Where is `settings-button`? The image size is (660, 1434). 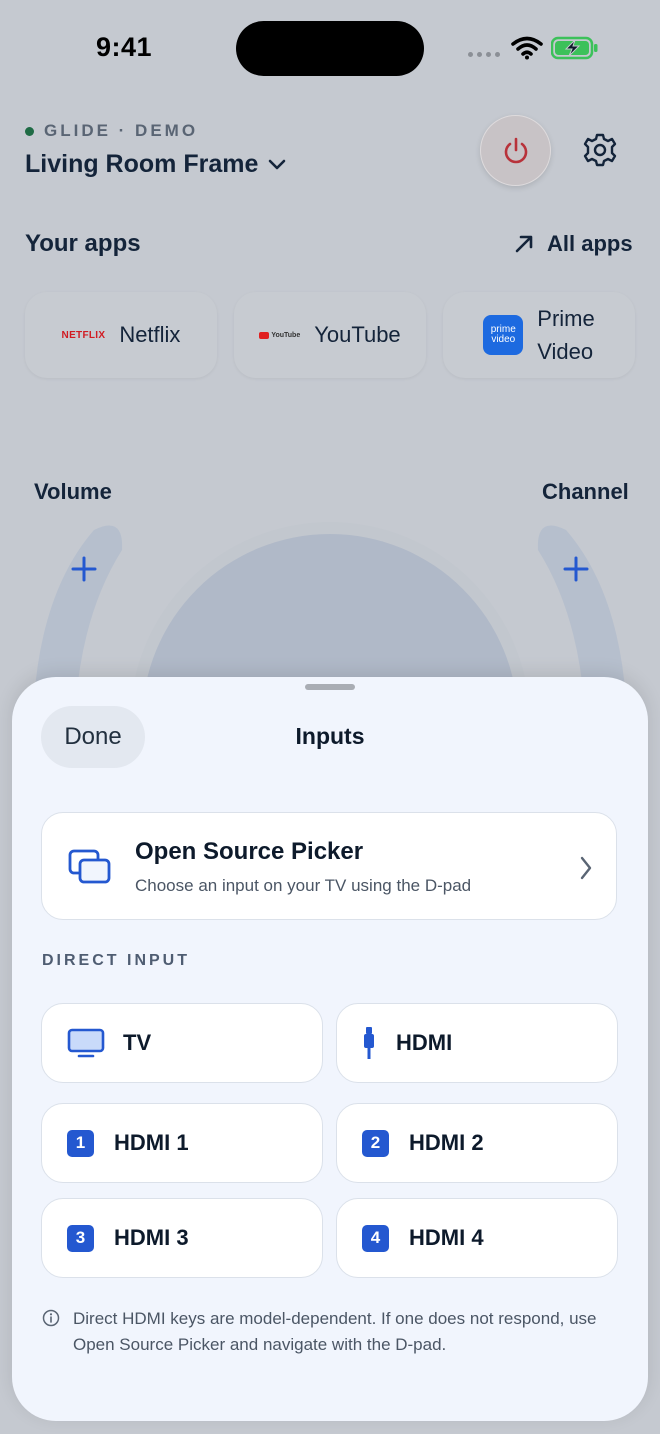
settings-button is located at coordinates (600, 150).